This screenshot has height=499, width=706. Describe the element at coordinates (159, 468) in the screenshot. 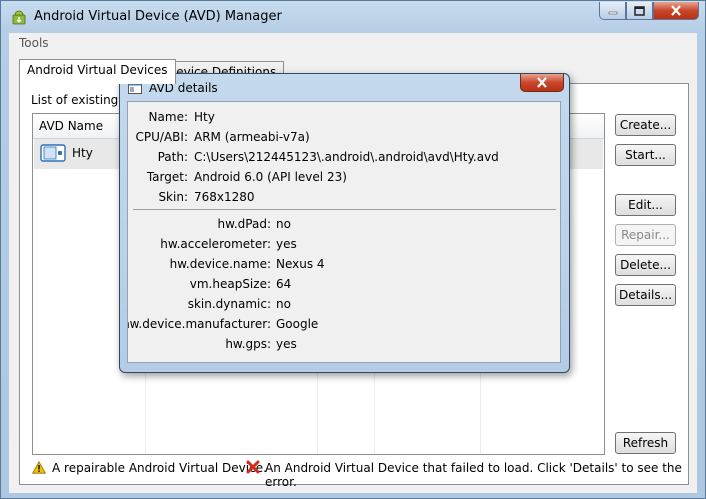

I see `legend-repairable-text: A repairable Android Virtual Device.` at that location.